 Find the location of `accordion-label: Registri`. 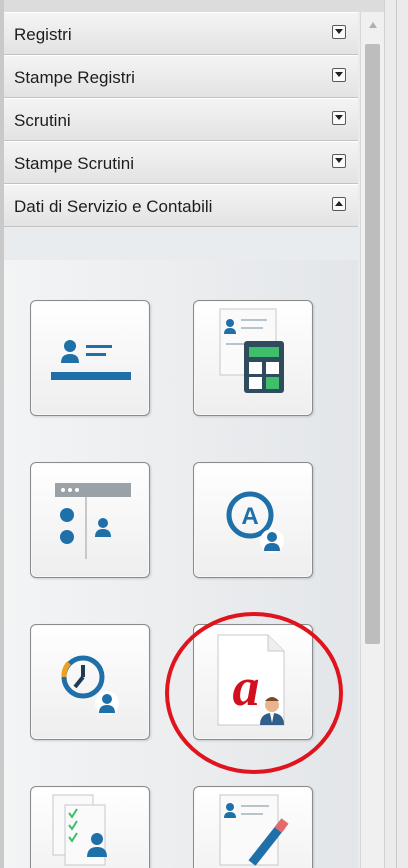

accordion-label: Registri is located at coordinates (43, 34).